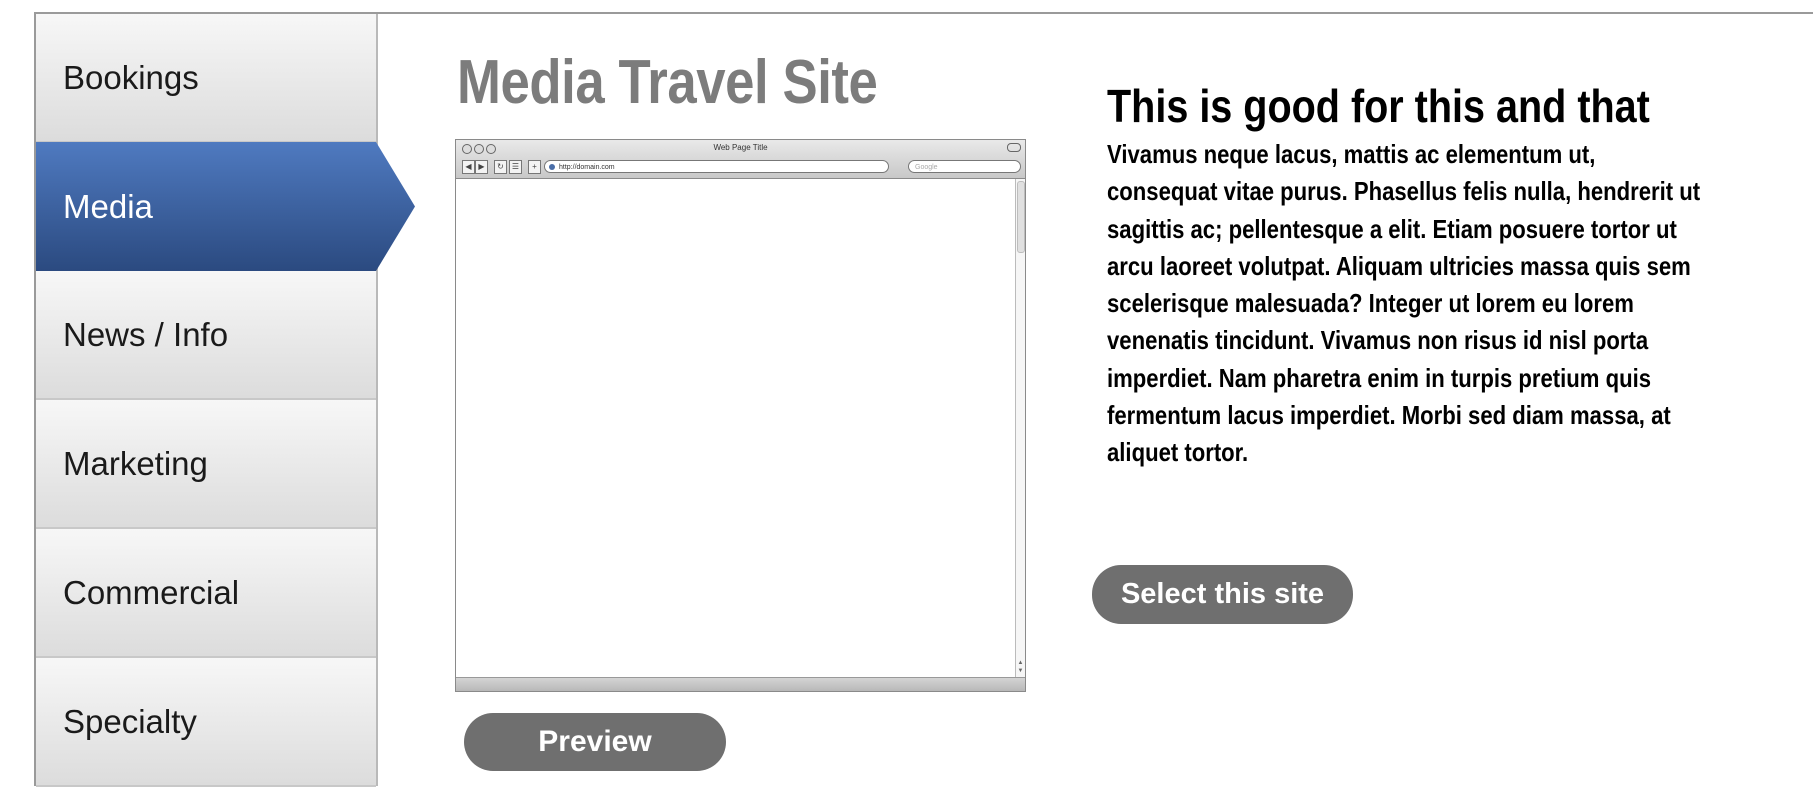  What do you see at coordinates (1021, 217) in the screenshot?
I see `scrollbar-thumb` at bounding box center [1021, 217].